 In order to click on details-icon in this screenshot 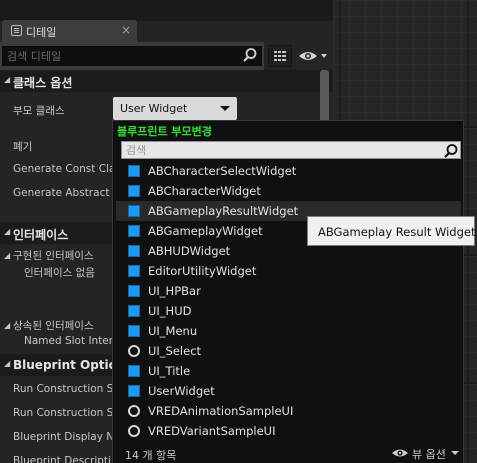, I will do `click(16, 30)`.